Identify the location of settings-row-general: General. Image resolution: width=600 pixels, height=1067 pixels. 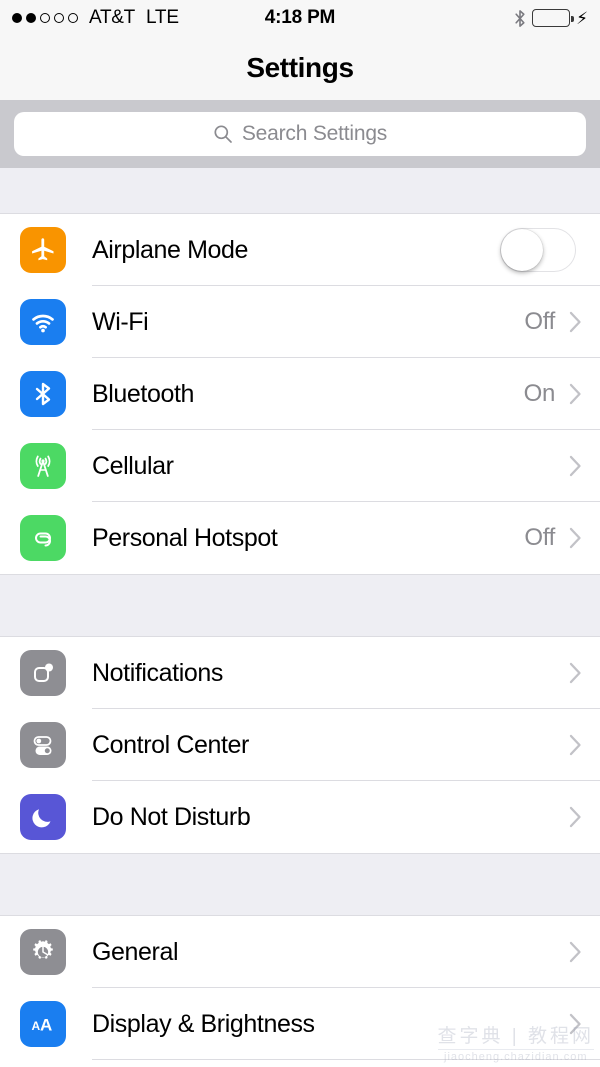
(300, 952).